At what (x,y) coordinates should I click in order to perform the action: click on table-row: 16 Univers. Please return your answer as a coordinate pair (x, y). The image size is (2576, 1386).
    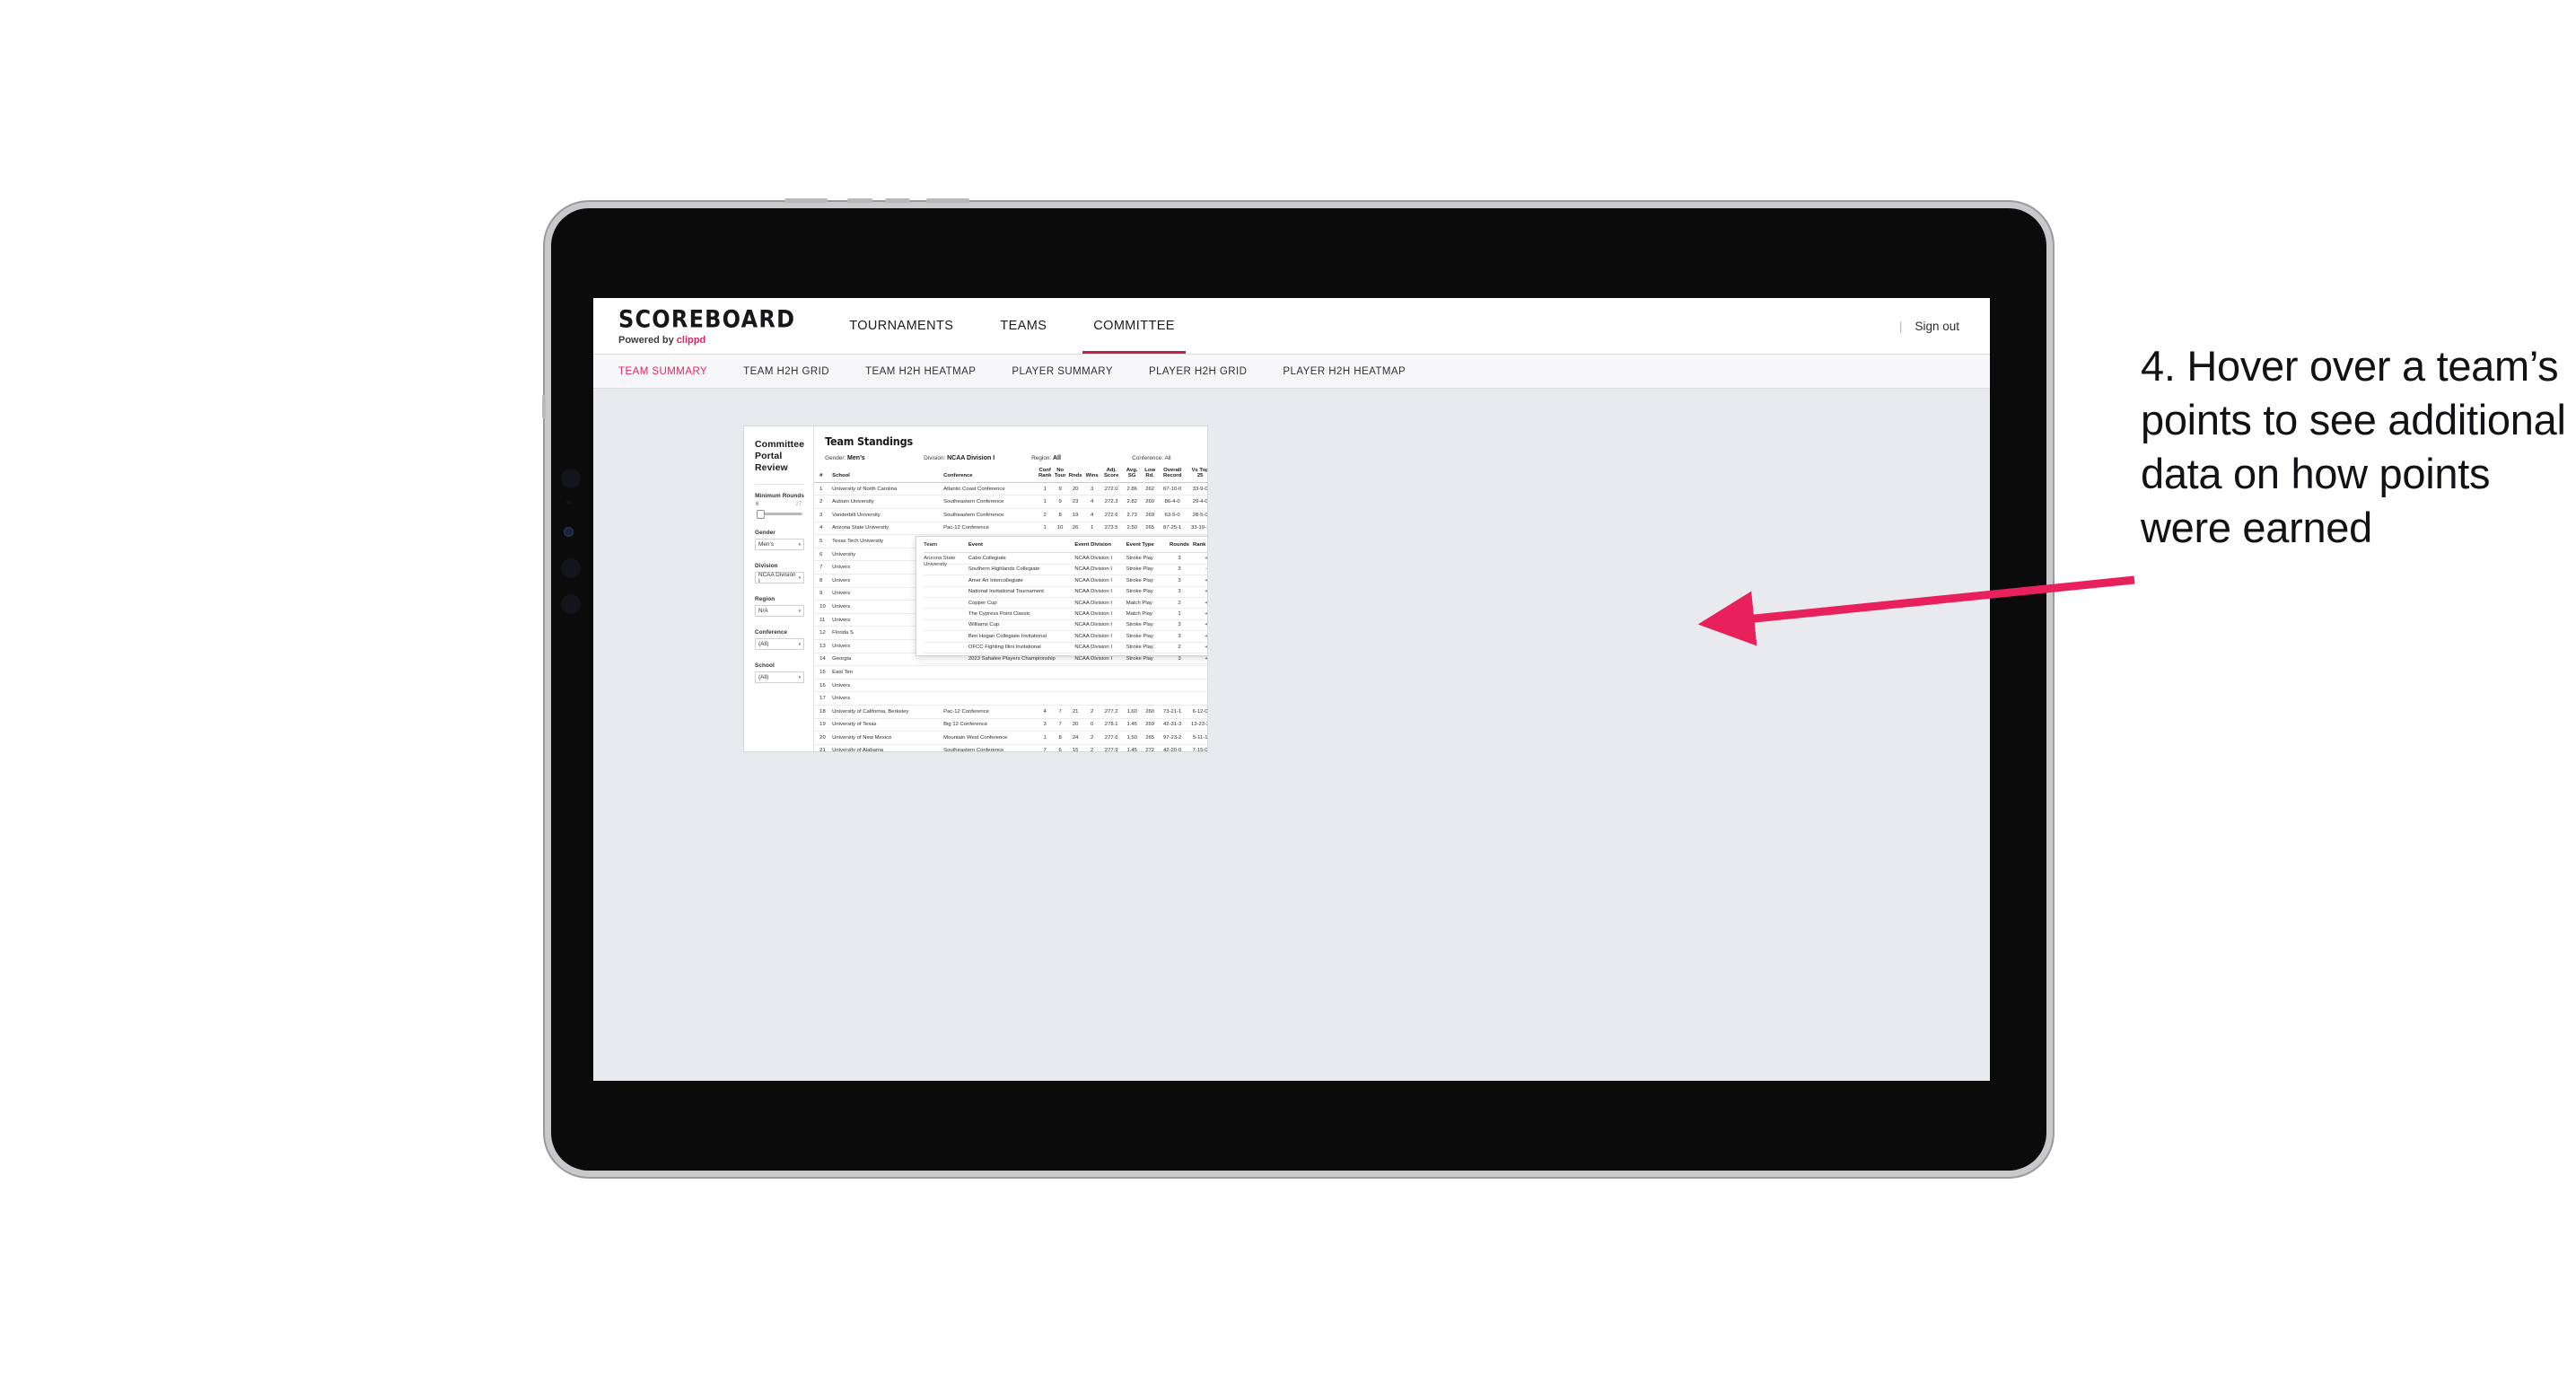
    Looking at the image, I should click on (1010, 686).